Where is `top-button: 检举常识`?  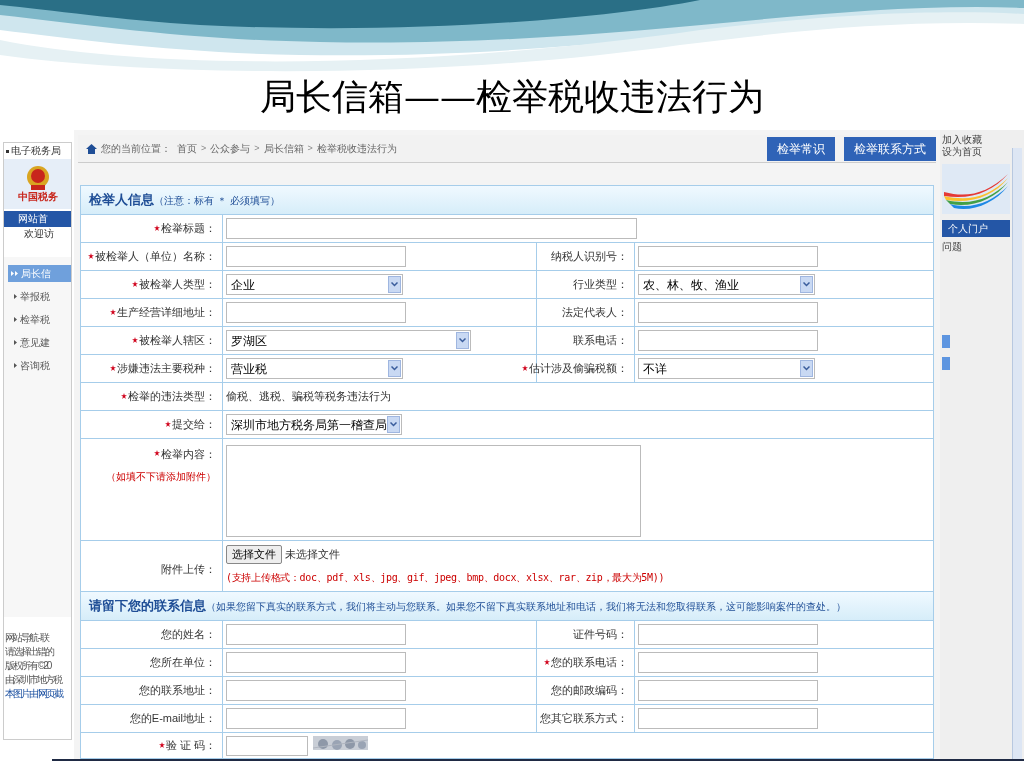
top-button: 检举常识 is located at coordinates (801, 148).